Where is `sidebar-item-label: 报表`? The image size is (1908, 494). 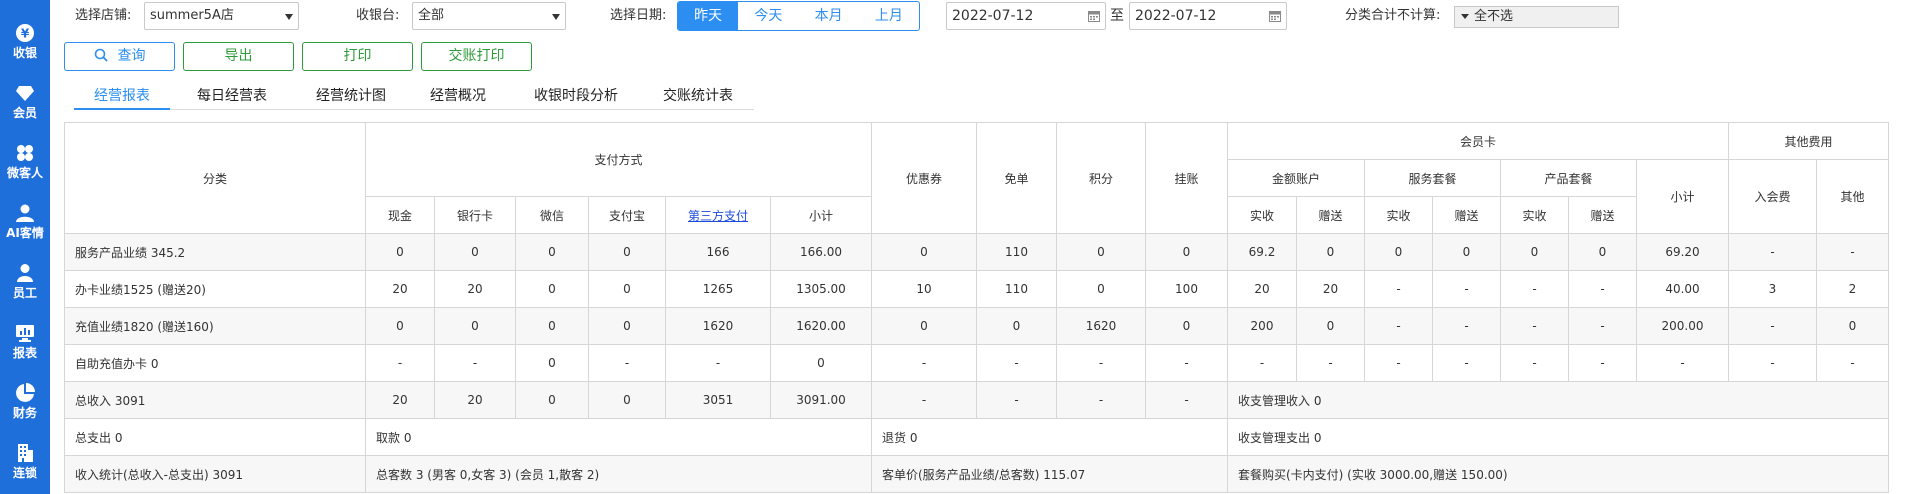 sidebar-item-label: 报表 is located at coordinates (24, 352).